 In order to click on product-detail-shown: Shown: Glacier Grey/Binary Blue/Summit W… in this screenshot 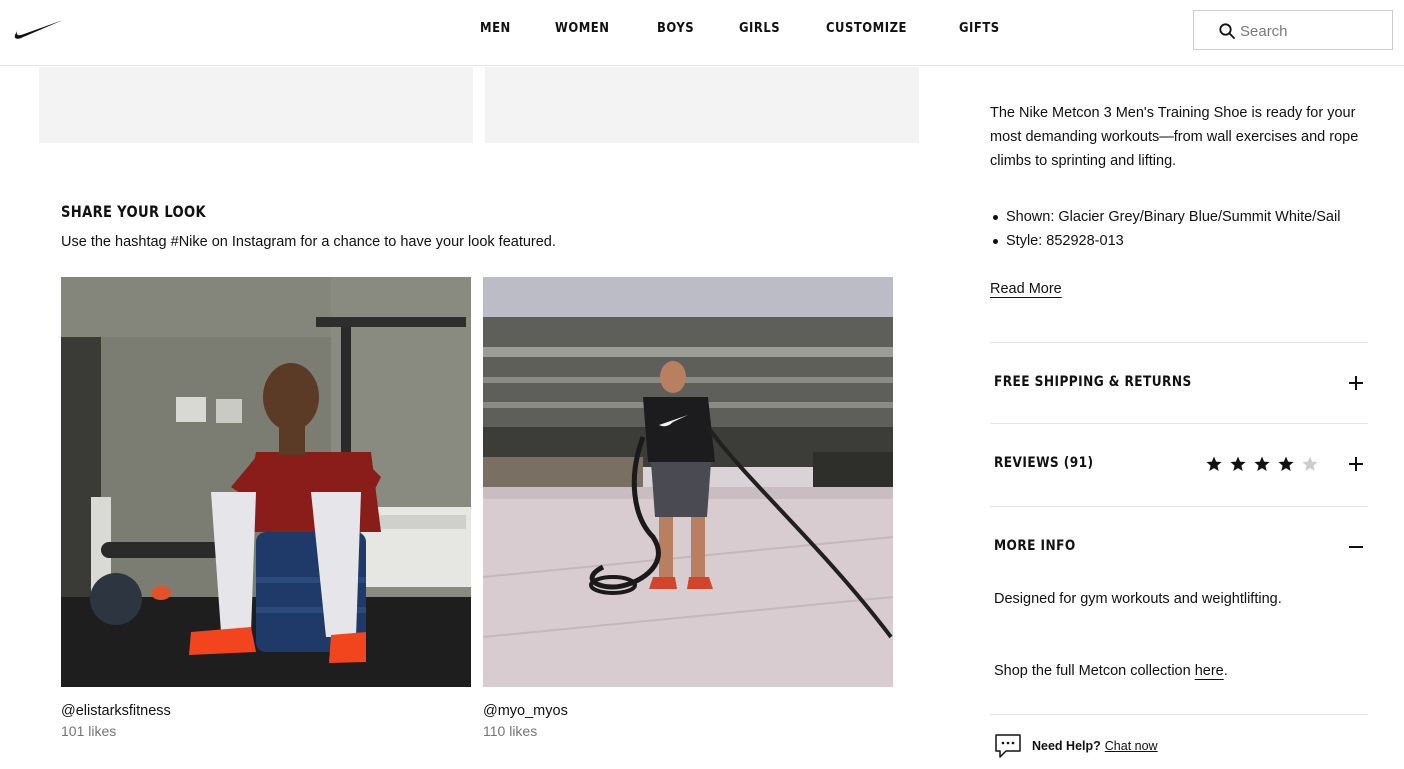, I will do `click(1184, 217)`.